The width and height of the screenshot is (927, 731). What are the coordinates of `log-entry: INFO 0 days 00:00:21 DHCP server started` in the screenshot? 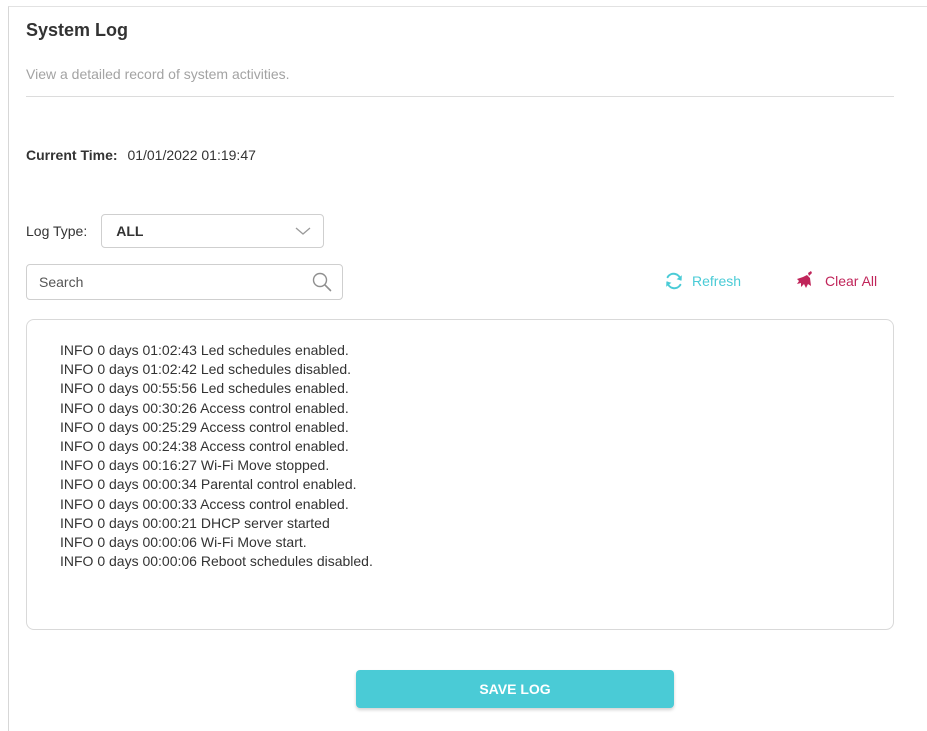 It's located at (195, 522).